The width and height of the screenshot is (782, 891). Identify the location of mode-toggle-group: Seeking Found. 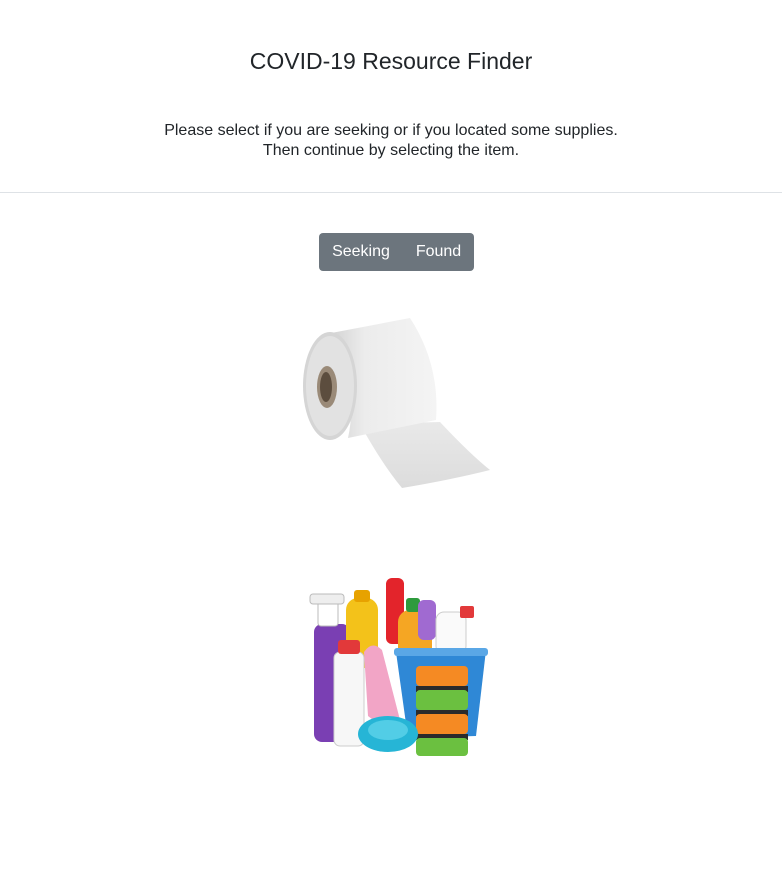
(396, 252).